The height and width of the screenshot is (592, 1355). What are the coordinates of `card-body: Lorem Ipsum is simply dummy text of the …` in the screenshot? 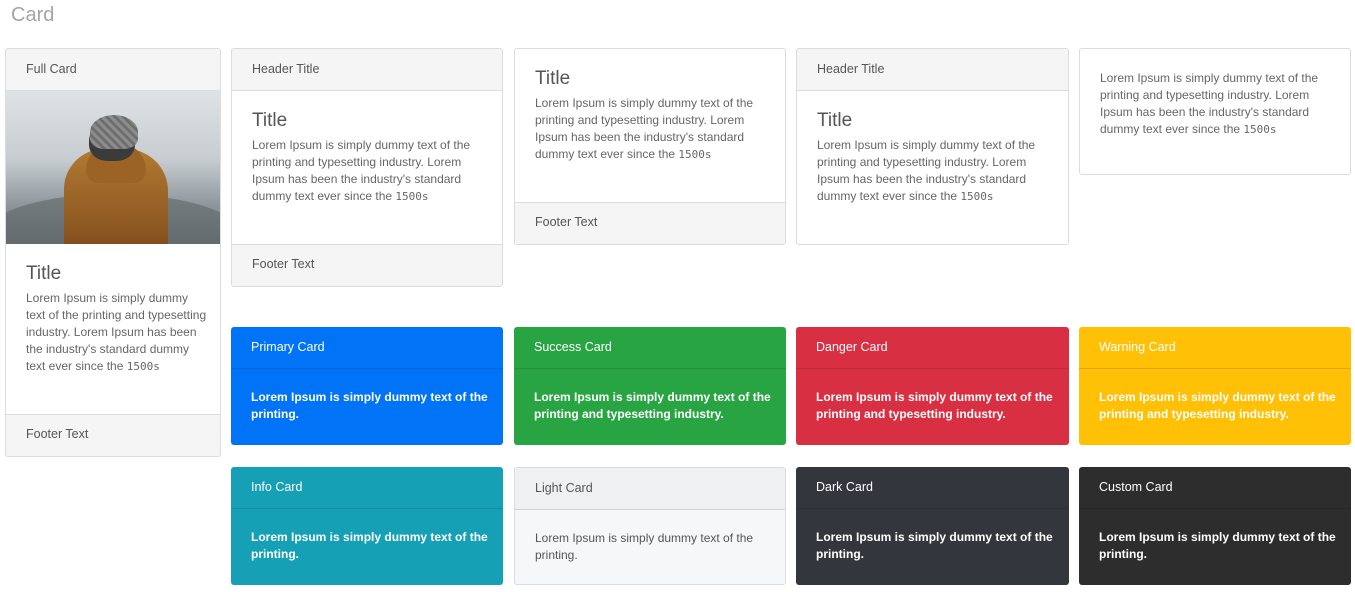 It's located at (1219, 101).